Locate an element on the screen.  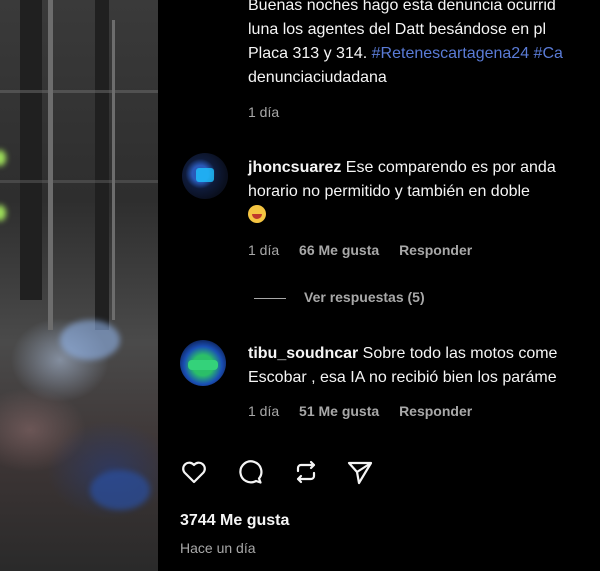
comment-body: Ese comparendo es por anda is located at coordinates (448, 167).